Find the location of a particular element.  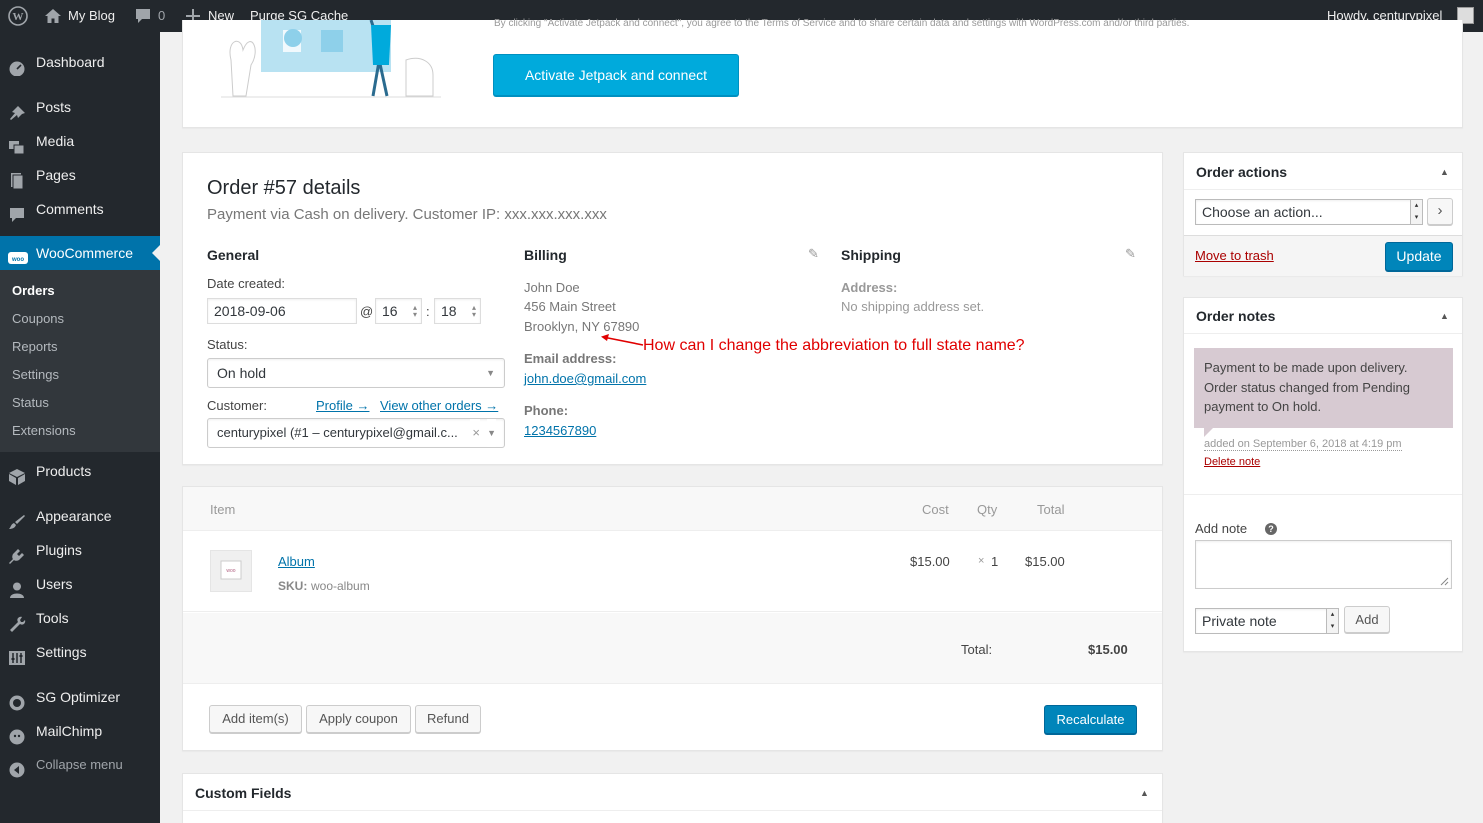

customer-profile-link: Profile → is located at coordinates (342, 405).